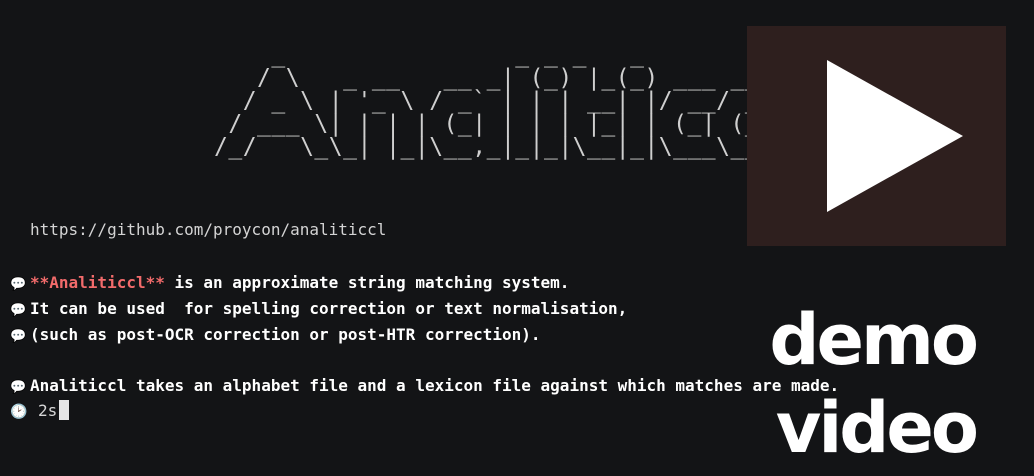  What do you see at coordinates (874, 340) in the screenshot?
I see `demo-label: demo` at bounding box center [874, 340].